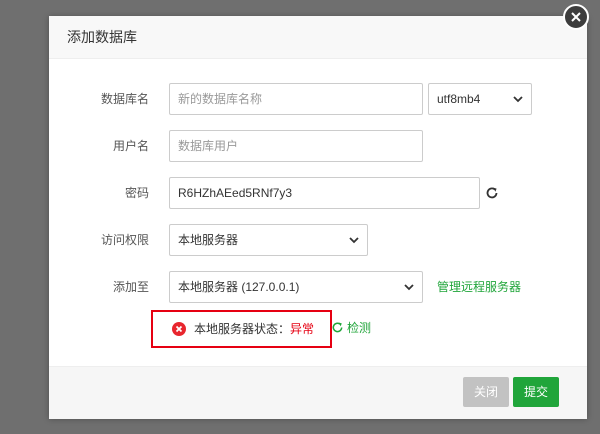 The image size is (600, 434). Describe the element at coordinates (459, 99) in the screenshot. I see `charset-select-value: utf8mb4` at that location.